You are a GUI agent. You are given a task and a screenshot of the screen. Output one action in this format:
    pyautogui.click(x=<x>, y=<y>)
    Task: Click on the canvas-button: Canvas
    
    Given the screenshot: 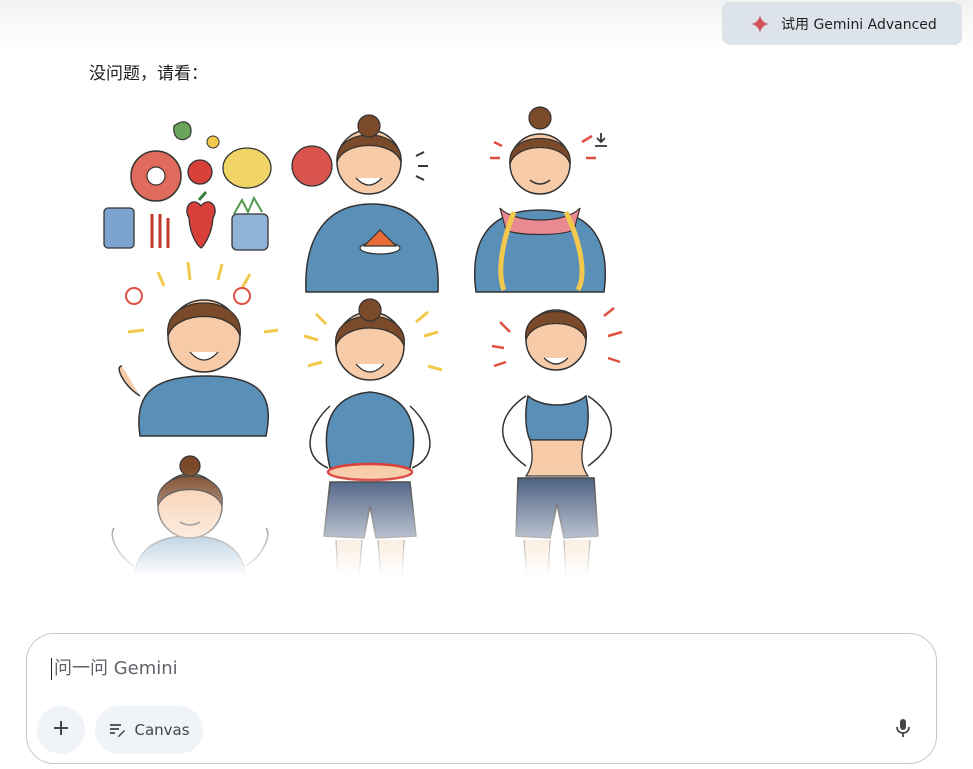 What is the action you would take?
    pyautogui.click(x=149, y=730)
    